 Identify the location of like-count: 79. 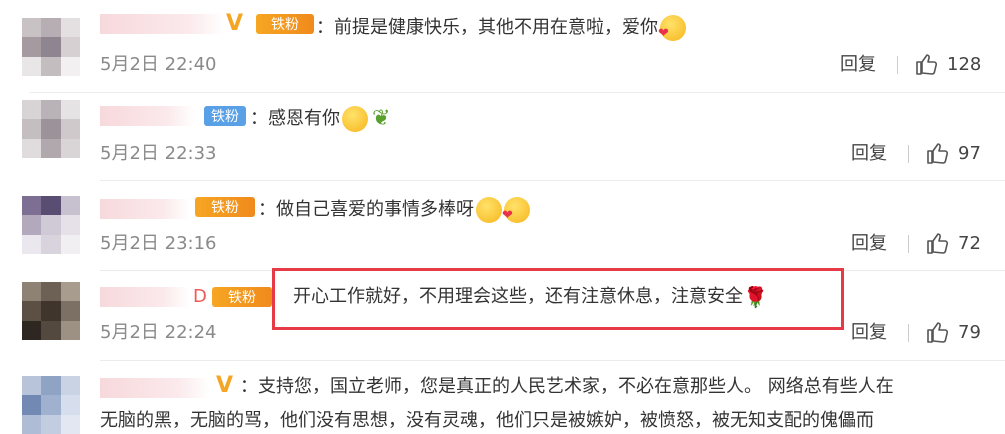
(969, 332).